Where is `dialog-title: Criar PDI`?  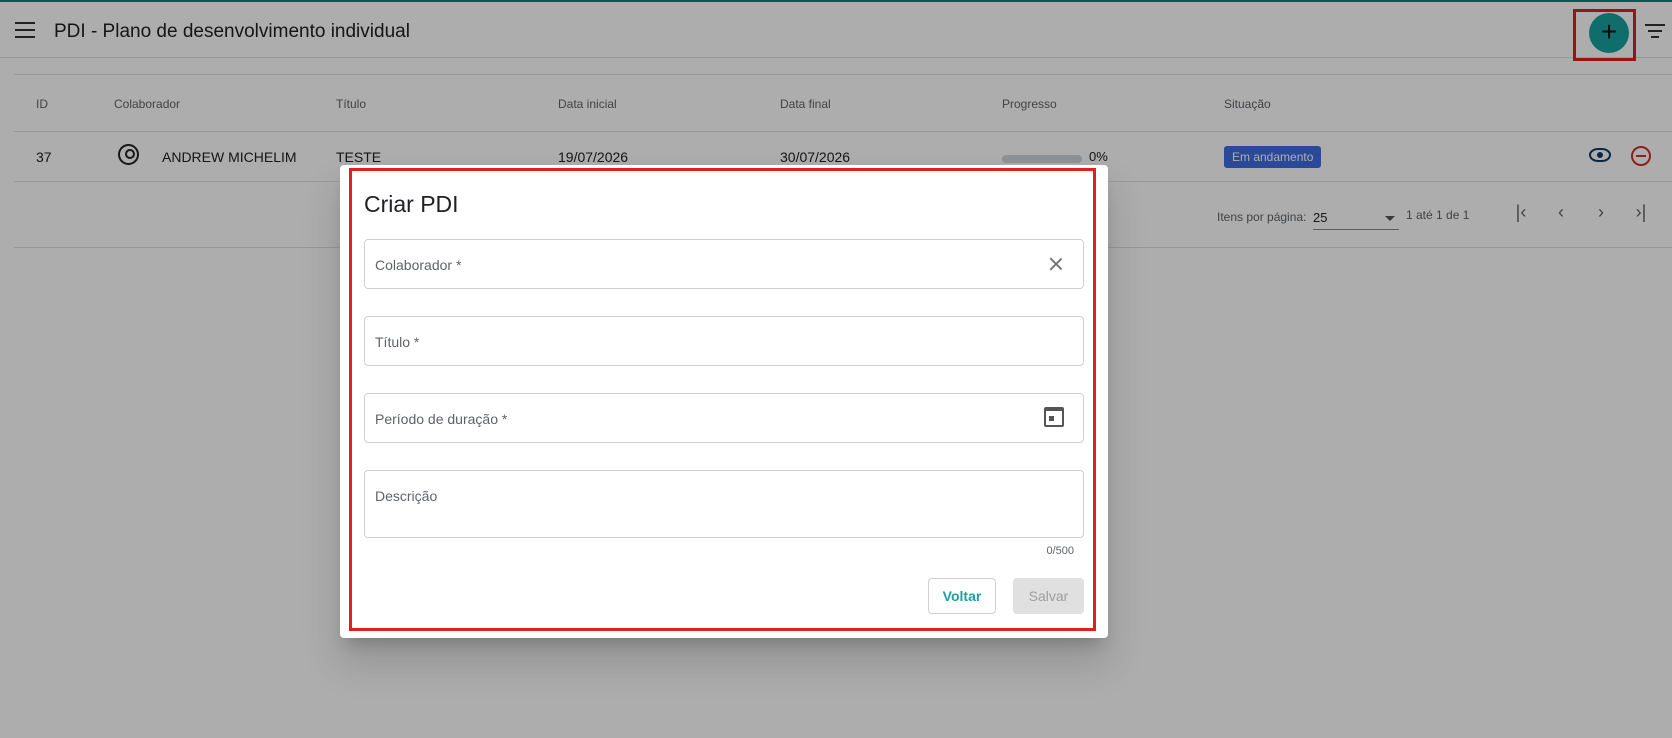
dialog-title: Criar PDI is located at coordinates (411, 204).